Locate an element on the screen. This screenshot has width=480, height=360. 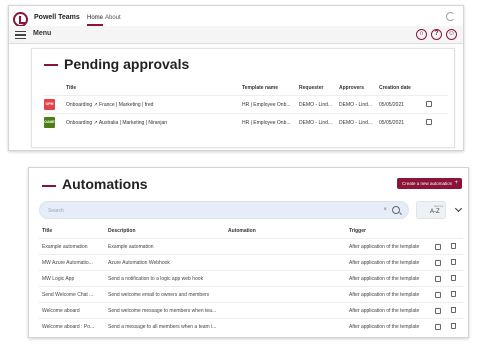
menu-label: Menu is located at coordinates (42, 33).